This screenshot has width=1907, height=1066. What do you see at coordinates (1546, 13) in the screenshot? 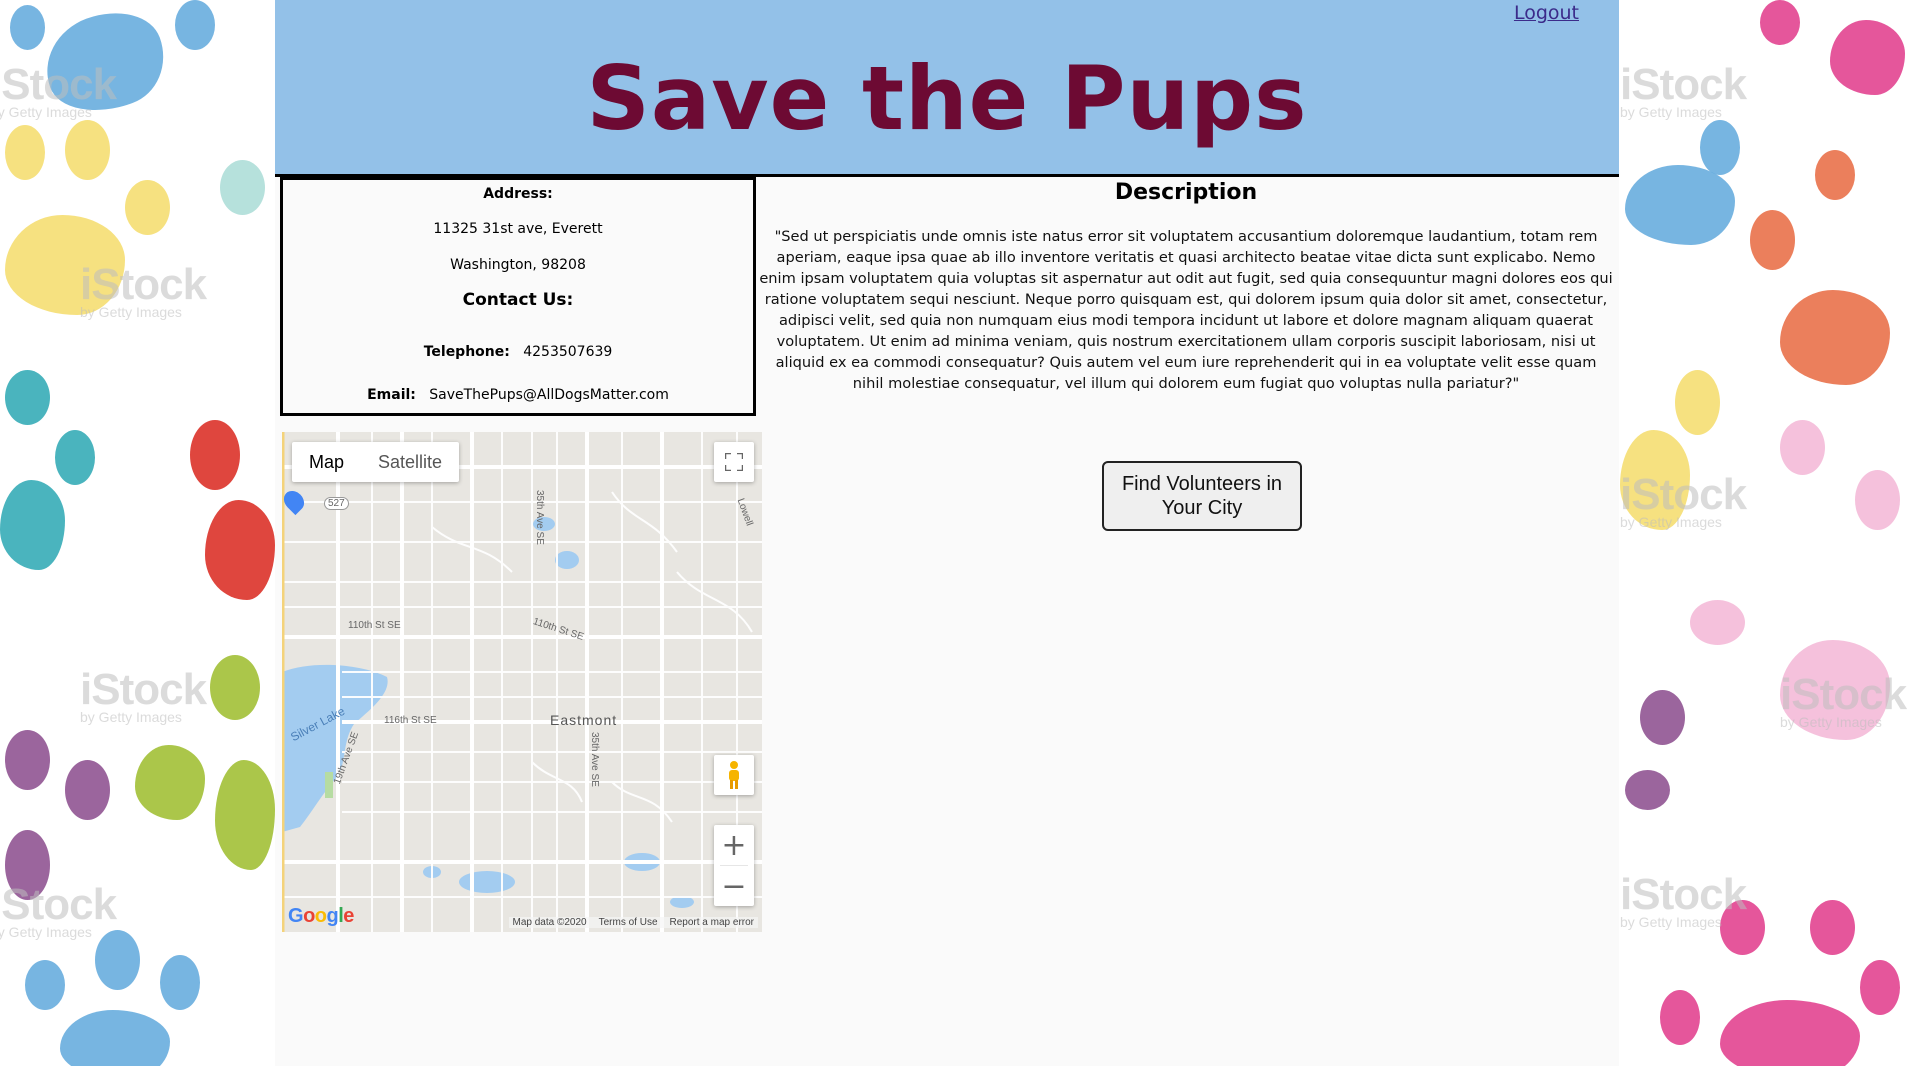
I see `logout-link: Logout` at bounding box center [1546, 13].